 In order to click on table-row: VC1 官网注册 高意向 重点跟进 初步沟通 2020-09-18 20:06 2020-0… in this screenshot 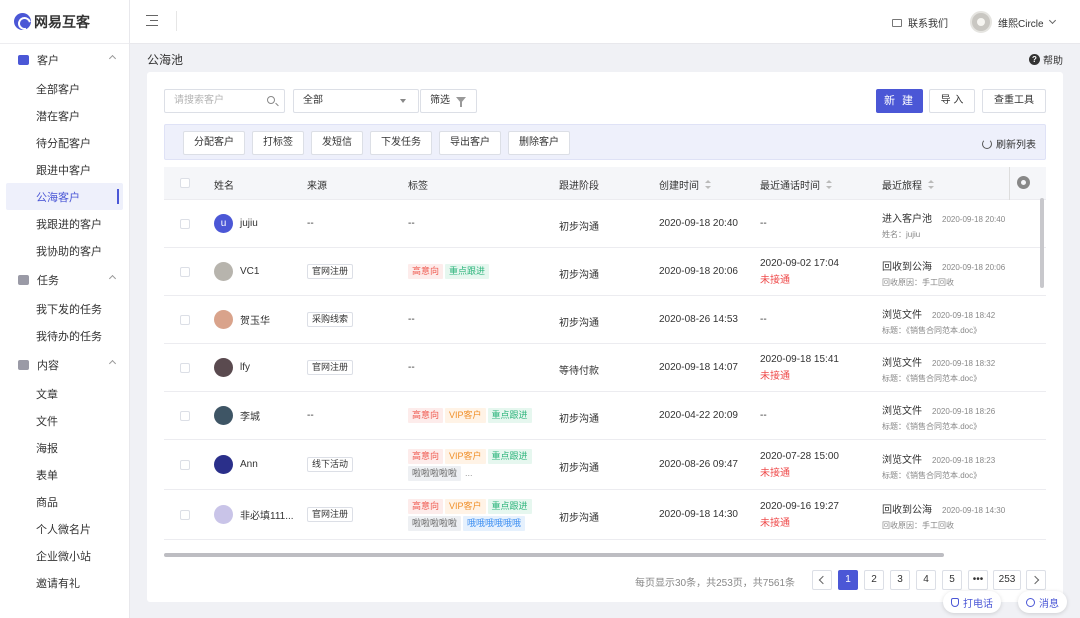, I will do `click(605, 272)`.